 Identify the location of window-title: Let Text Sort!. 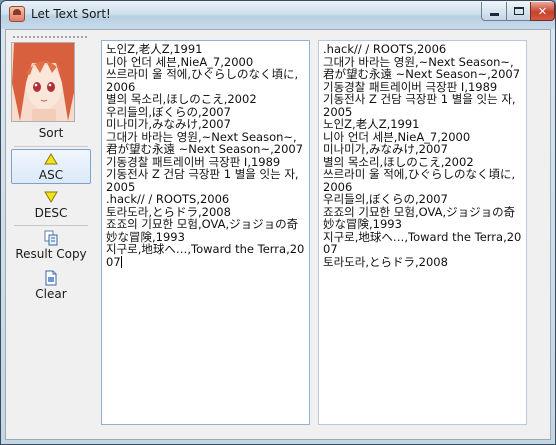
(71, 14).